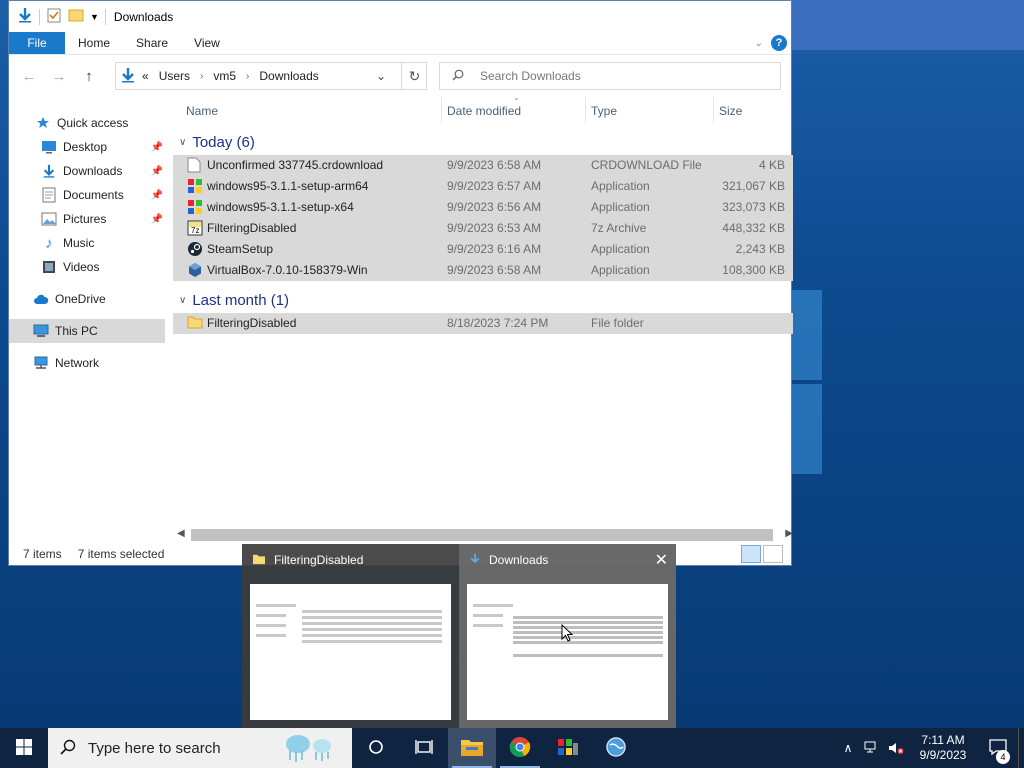  Describe the element at coordinates (760, 249) in the screenshot. I see `file-size: 2,243 KB` at that location.